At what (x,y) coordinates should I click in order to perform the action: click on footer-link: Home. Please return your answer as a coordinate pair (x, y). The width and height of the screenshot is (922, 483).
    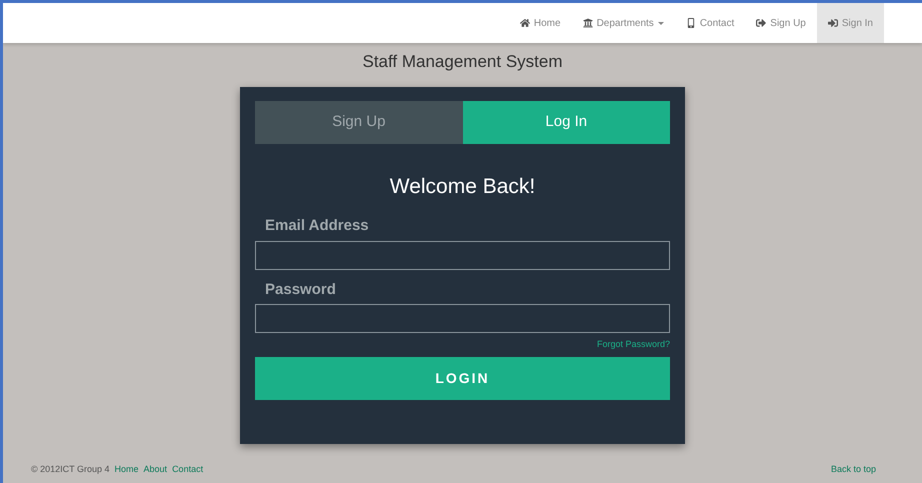
    Looking at the image, I should click on (126, 470).